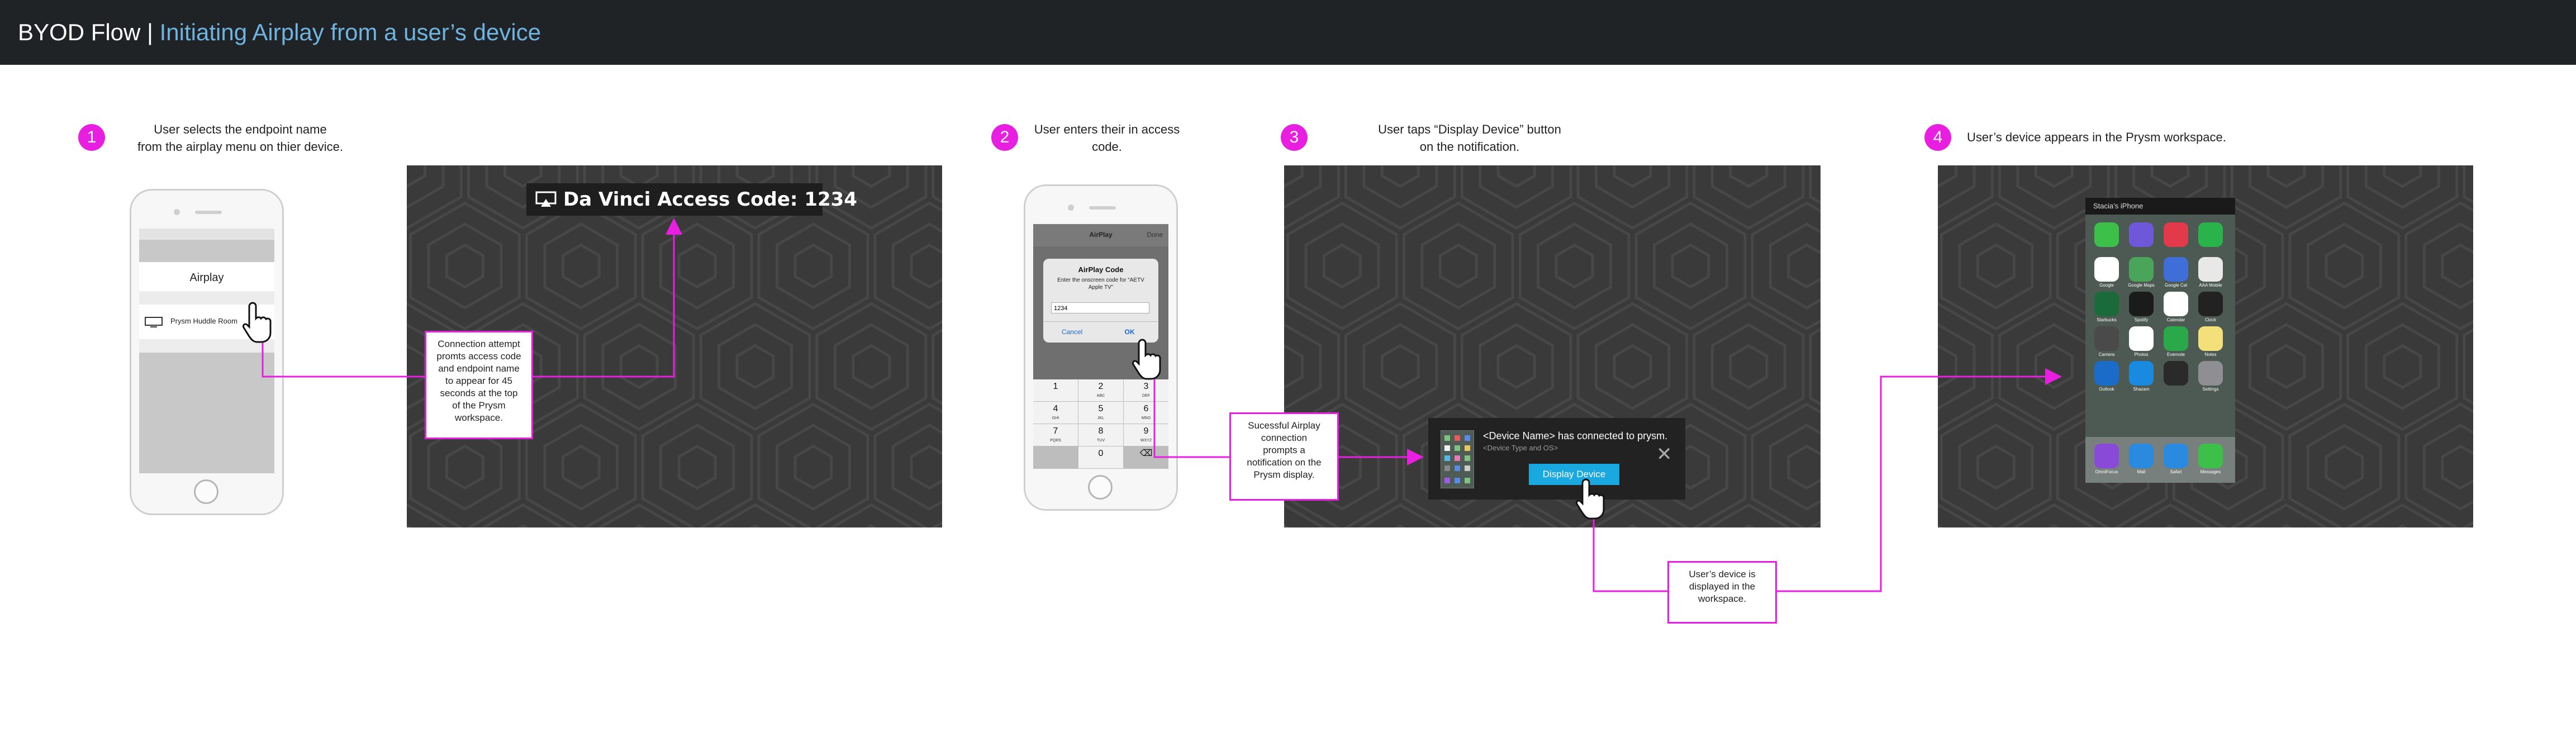  Describe the element at coordinates (1146, 431) in the screenshot. I see `key-digit: 9` at that location.